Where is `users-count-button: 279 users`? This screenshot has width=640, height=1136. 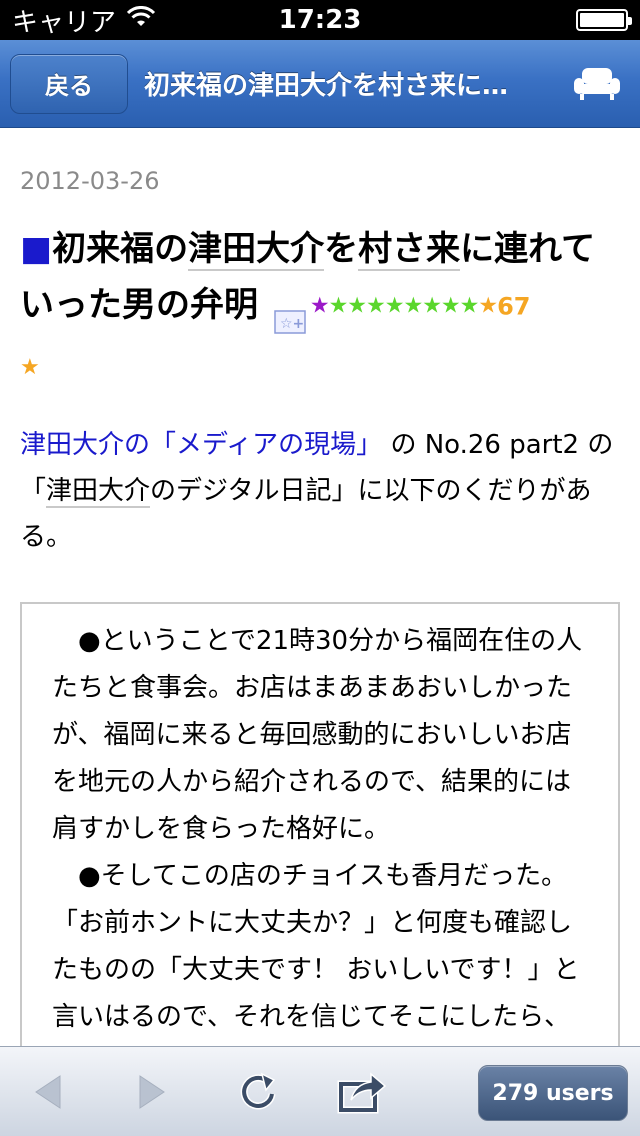 users-count-button: 279 users is located at coordinates (553, 1093).